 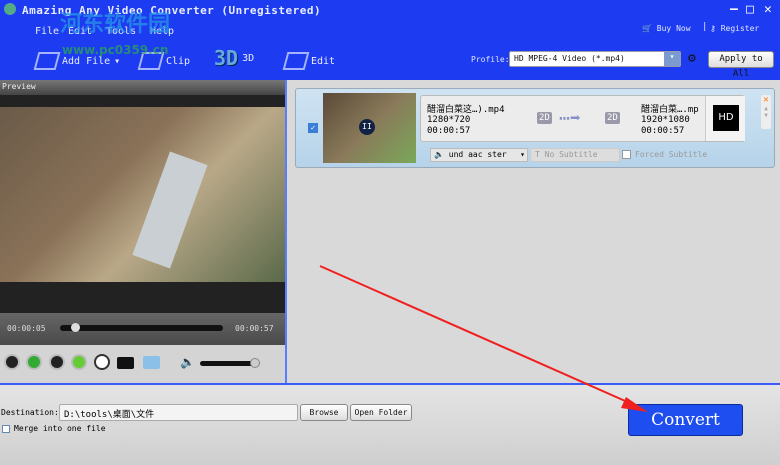 What do you see at coordinates (483, 338) in the screenshot?
I see `annotation-arrow` at bounding box center [483, 338].